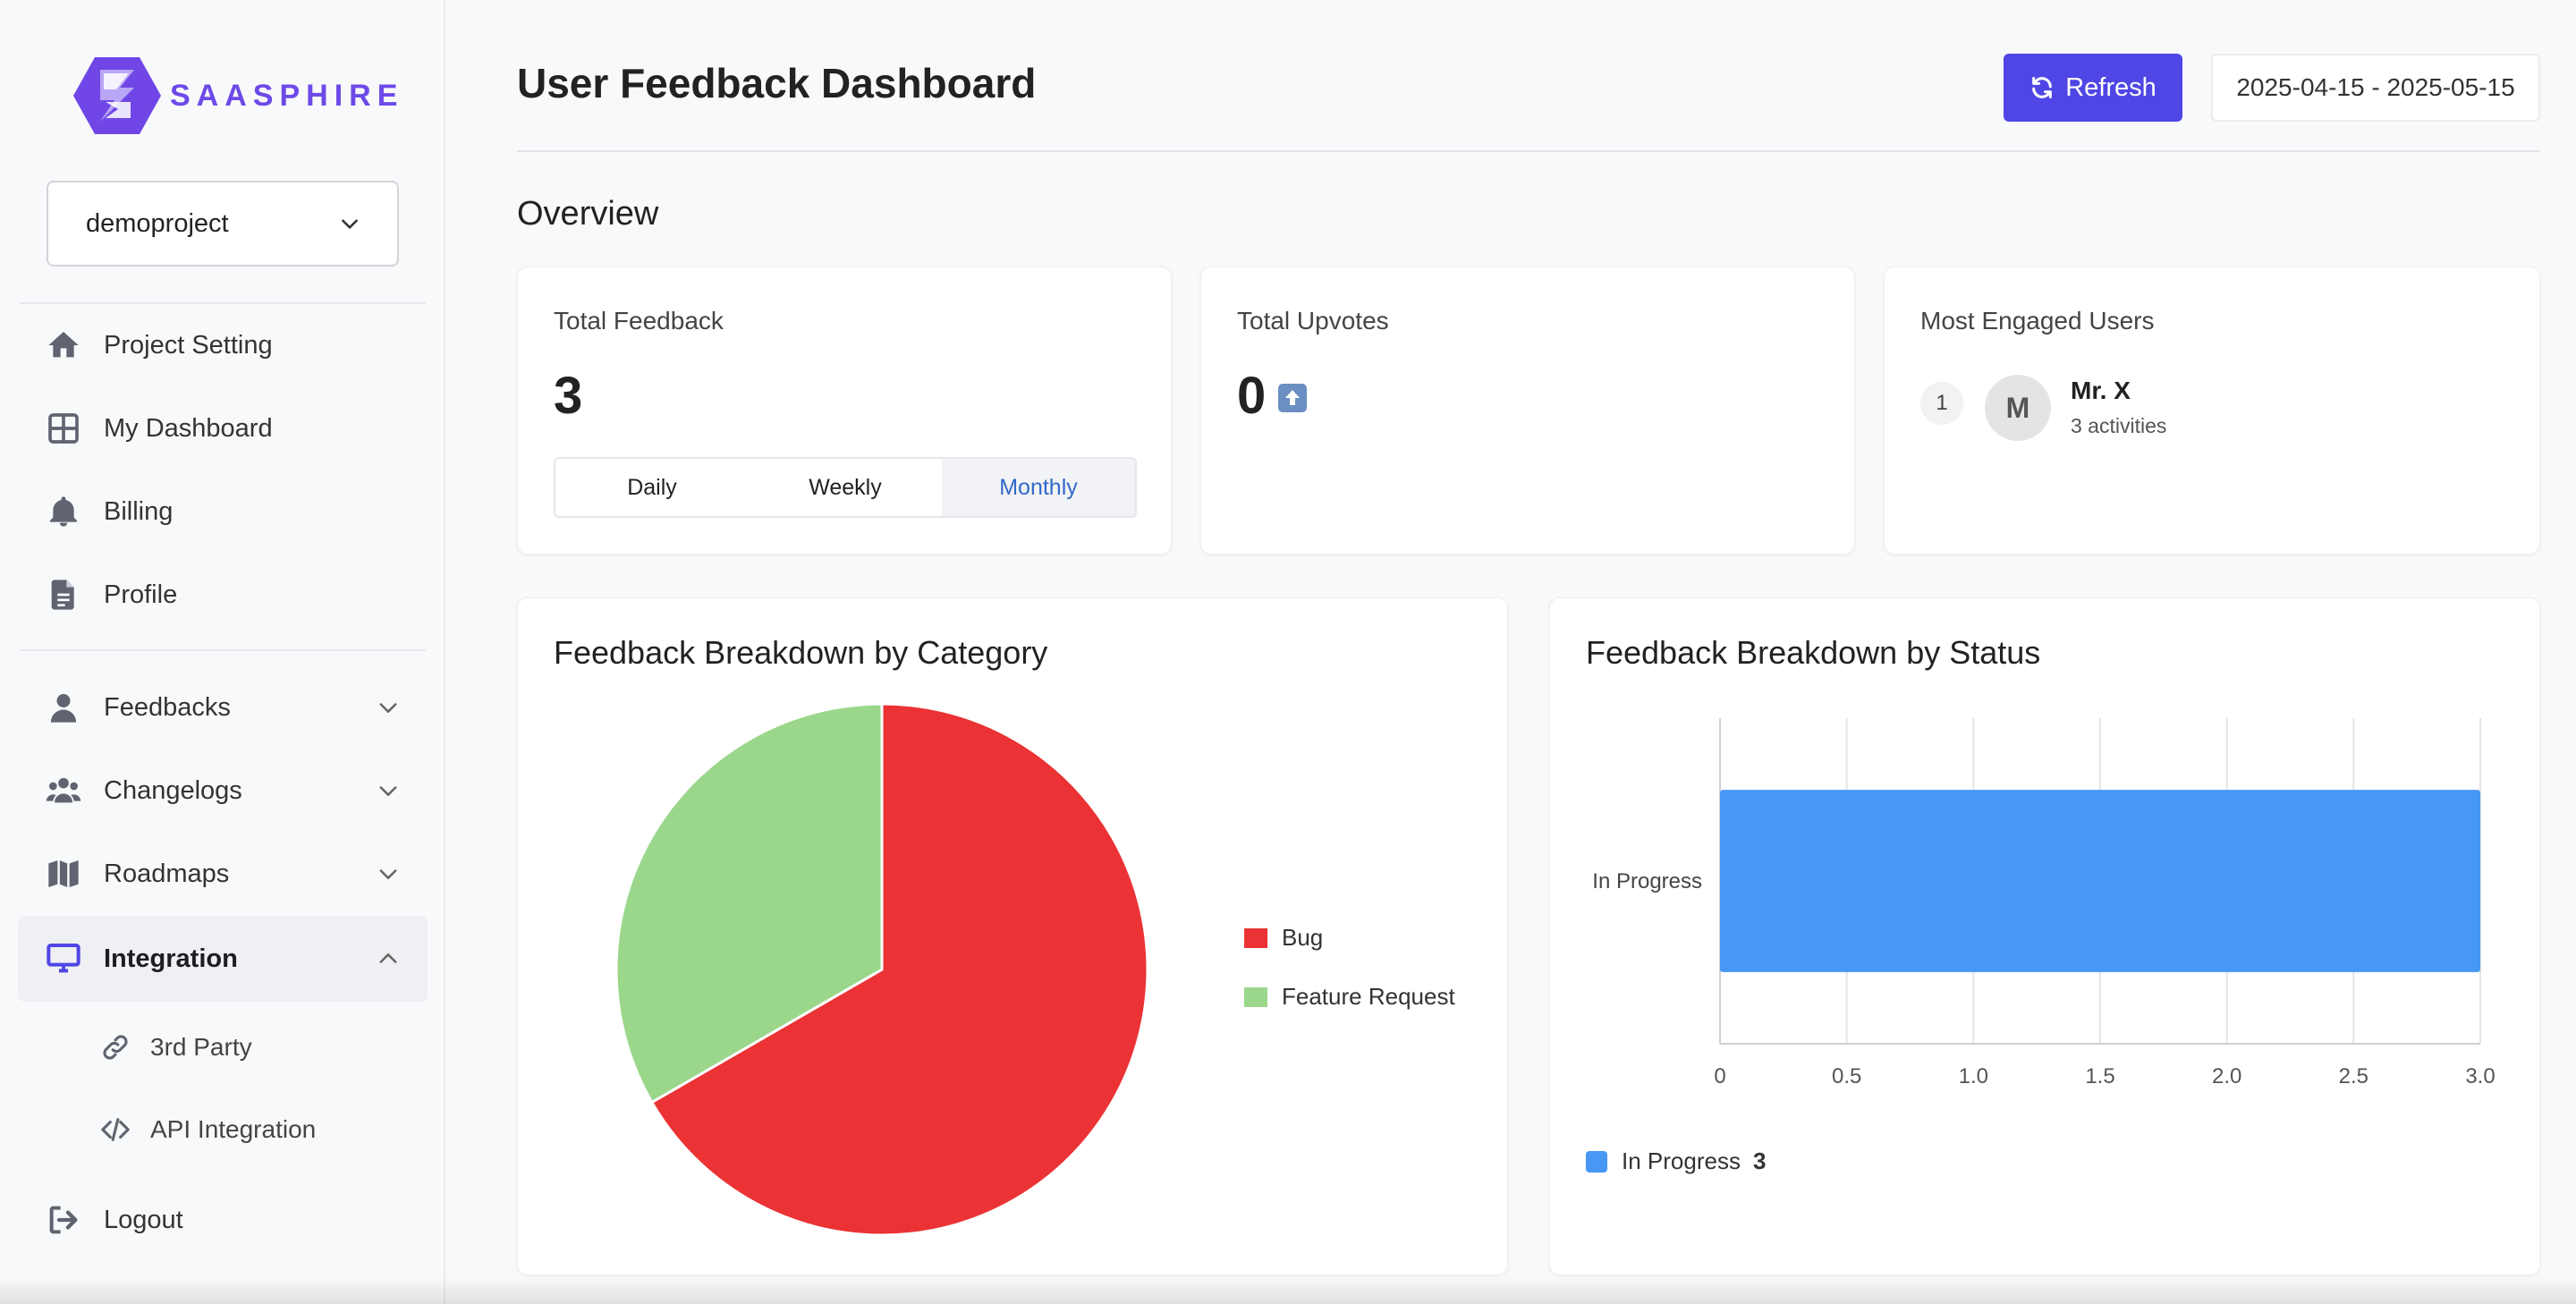 The height and width of the screenshot is (1304, 2576). What do you see at coordinates (223, 1220) in the screenshot?
I see `logout-button: Logout` at bounding box center [223, 1220].